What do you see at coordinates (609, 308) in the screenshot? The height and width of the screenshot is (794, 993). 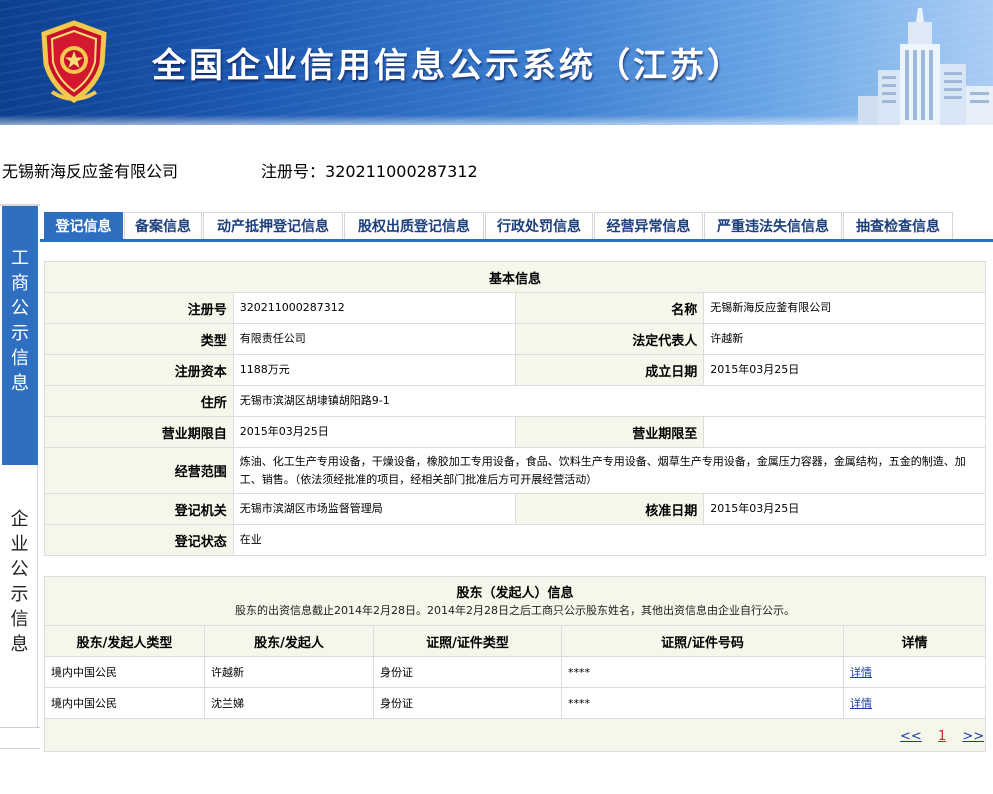 I see `field-label: 名称` at bounding box center [609, 308].